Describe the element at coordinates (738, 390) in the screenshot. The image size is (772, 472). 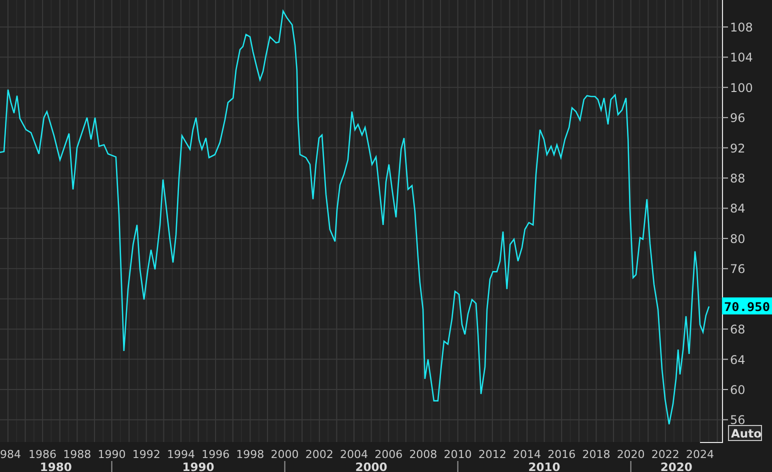
I see `axis-label: 60` at that location.